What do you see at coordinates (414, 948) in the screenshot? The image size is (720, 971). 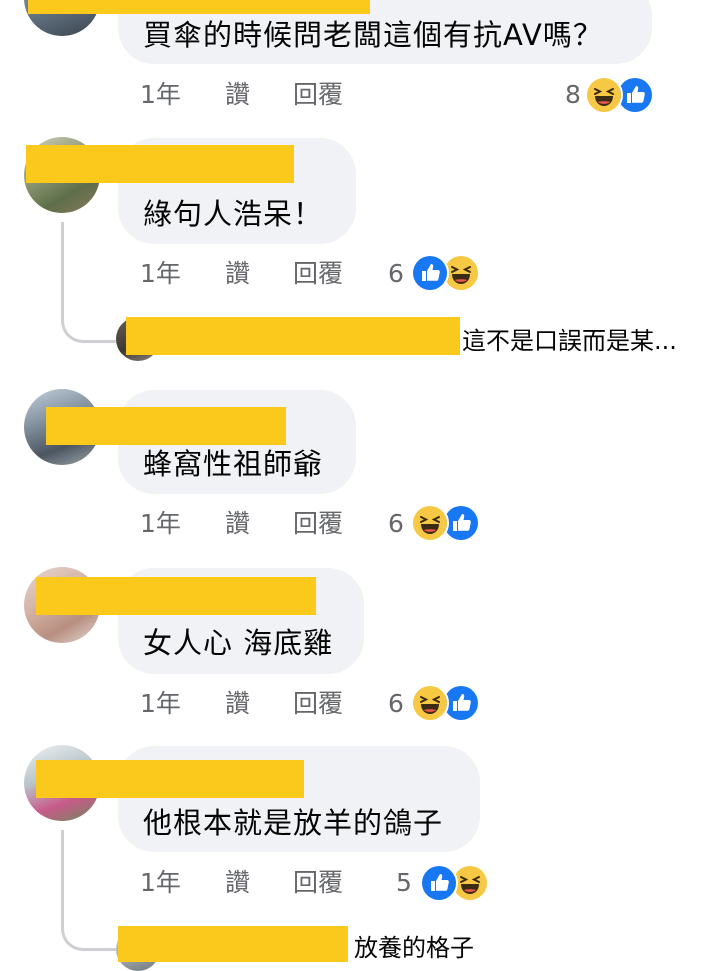 I see `reply-preview: 放養的格子` at bounding box center [414, 948].